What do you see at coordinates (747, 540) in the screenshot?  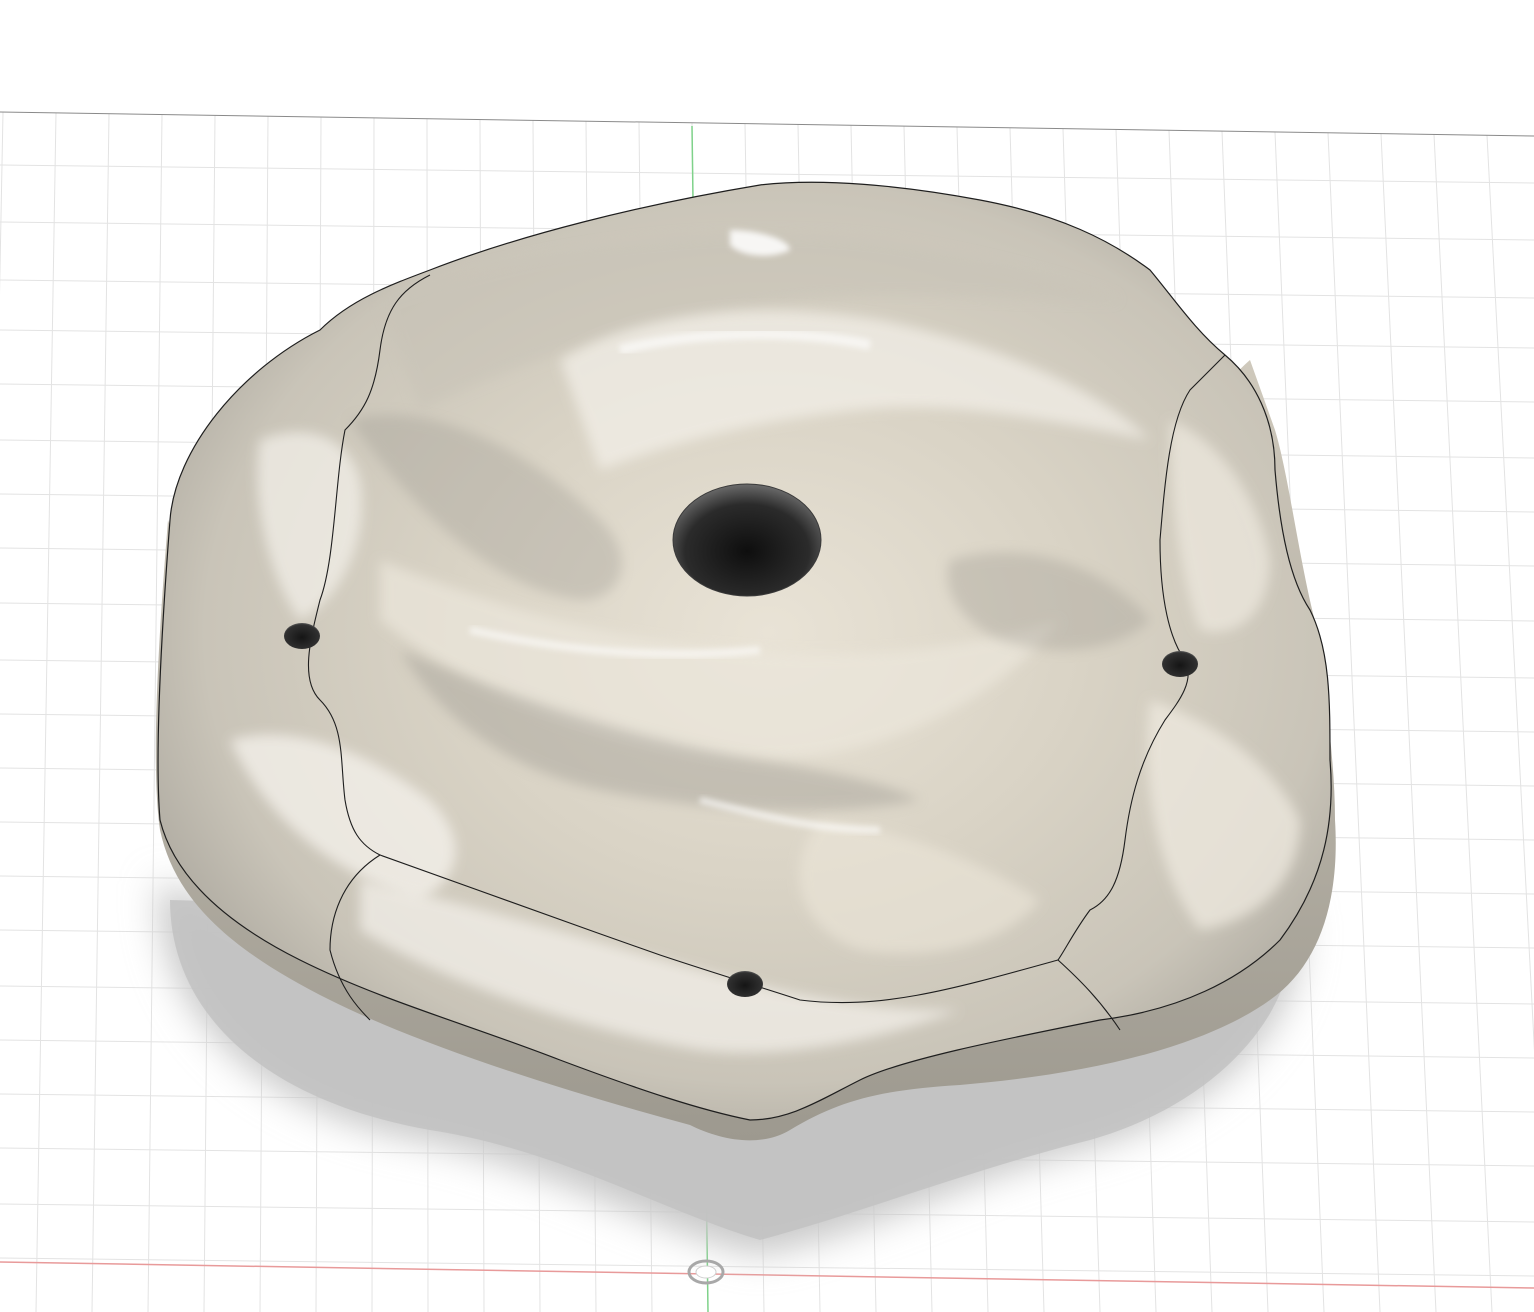 I see `center-hole` at bounding box center [747, 540].